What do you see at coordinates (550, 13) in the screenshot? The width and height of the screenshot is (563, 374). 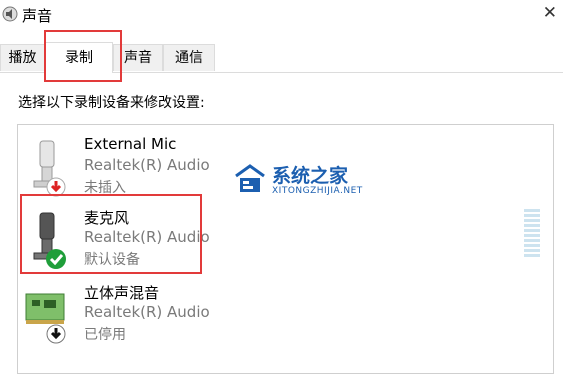 I see `close-icon: ✕` at bounding box center [550, 13].